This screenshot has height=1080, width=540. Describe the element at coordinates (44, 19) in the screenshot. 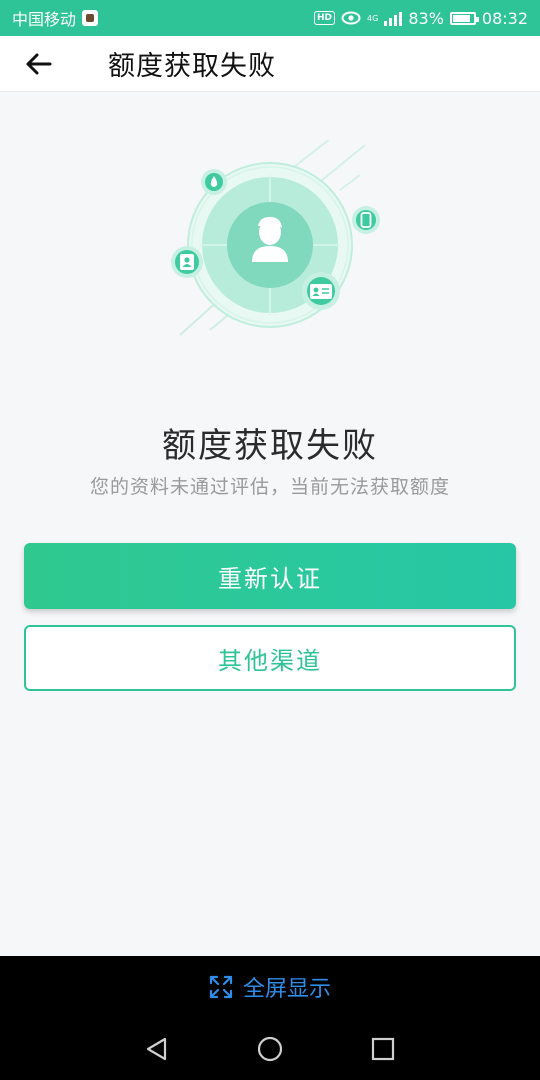

I see `carrier-name: 中国移动` at that location.